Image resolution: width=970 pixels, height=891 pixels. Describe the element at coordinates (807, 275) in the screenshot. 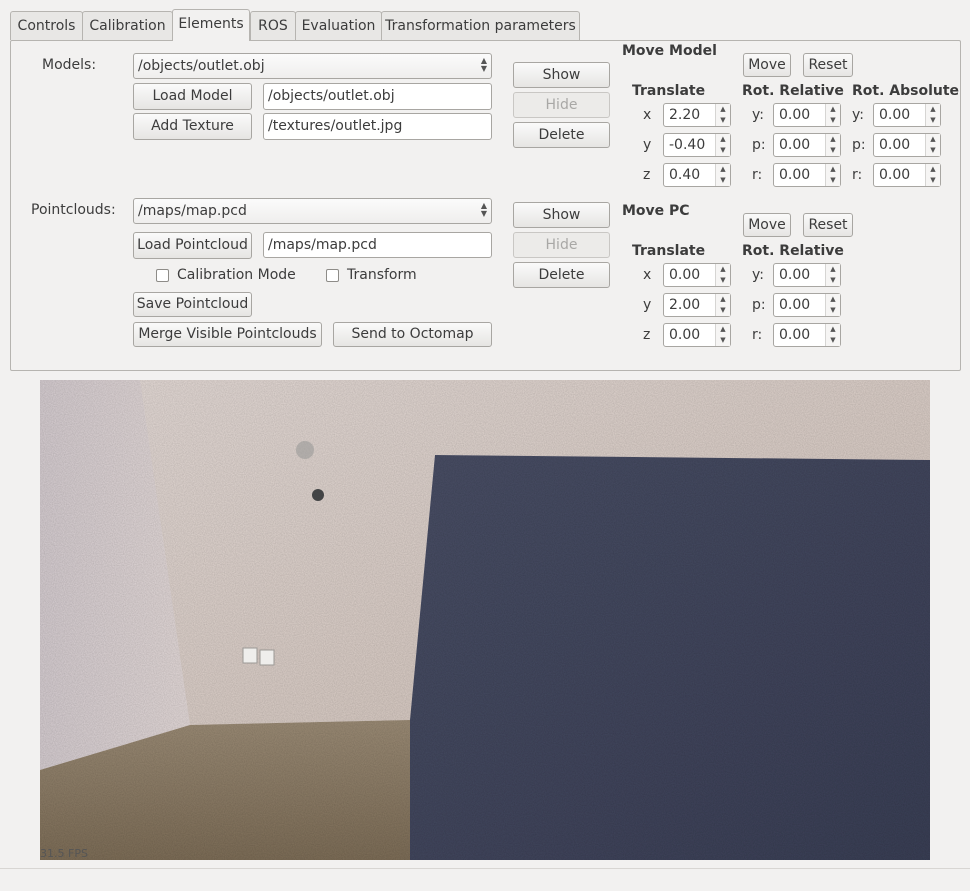

I see `pc-rel-yaw-spinbox: 0.00 ▲ ▼` at that location.